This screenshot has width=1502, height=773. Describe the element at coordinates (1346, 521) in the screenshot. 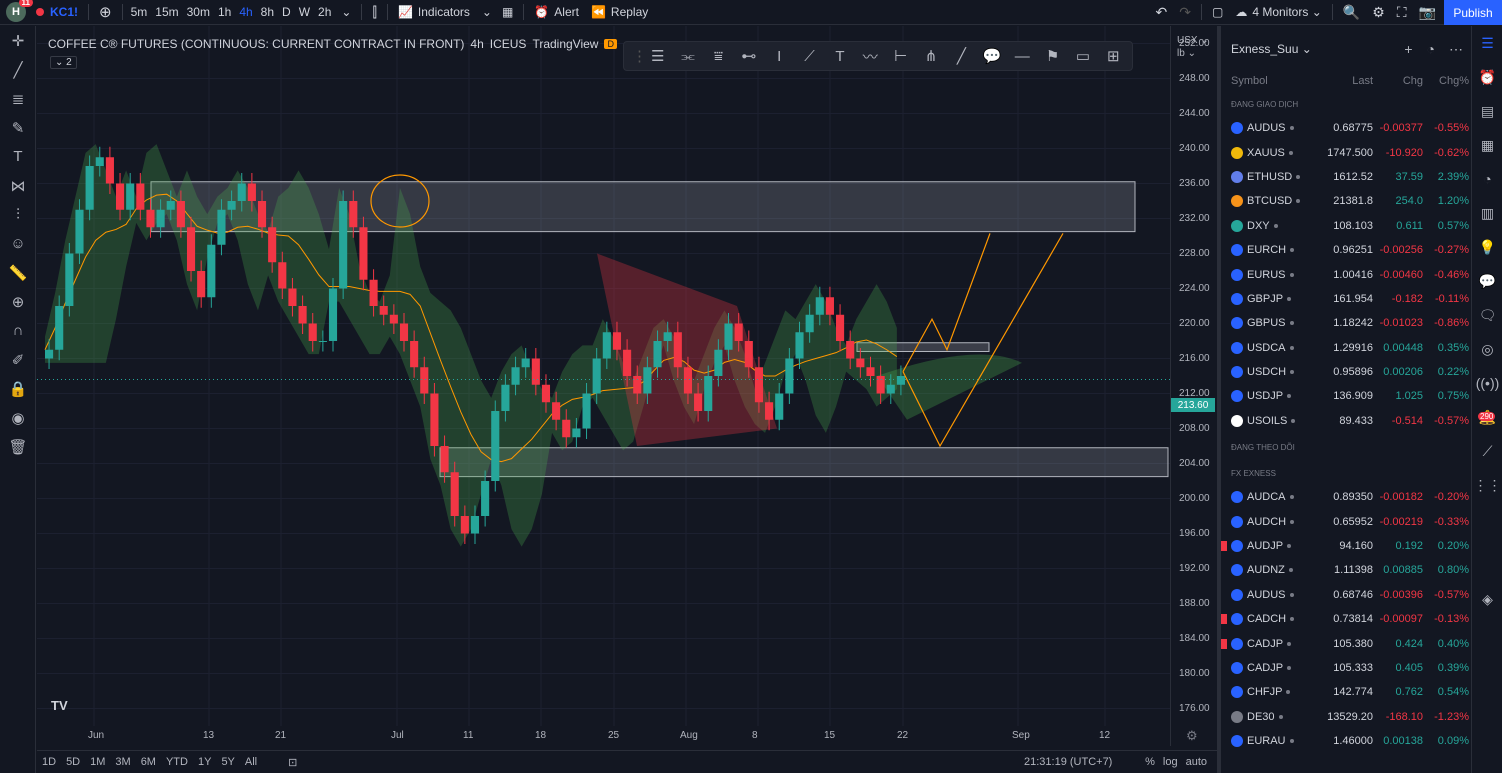

I see `watchlist-row: AUDCH 0.65952 -0.00219 -0.33%` at that location.